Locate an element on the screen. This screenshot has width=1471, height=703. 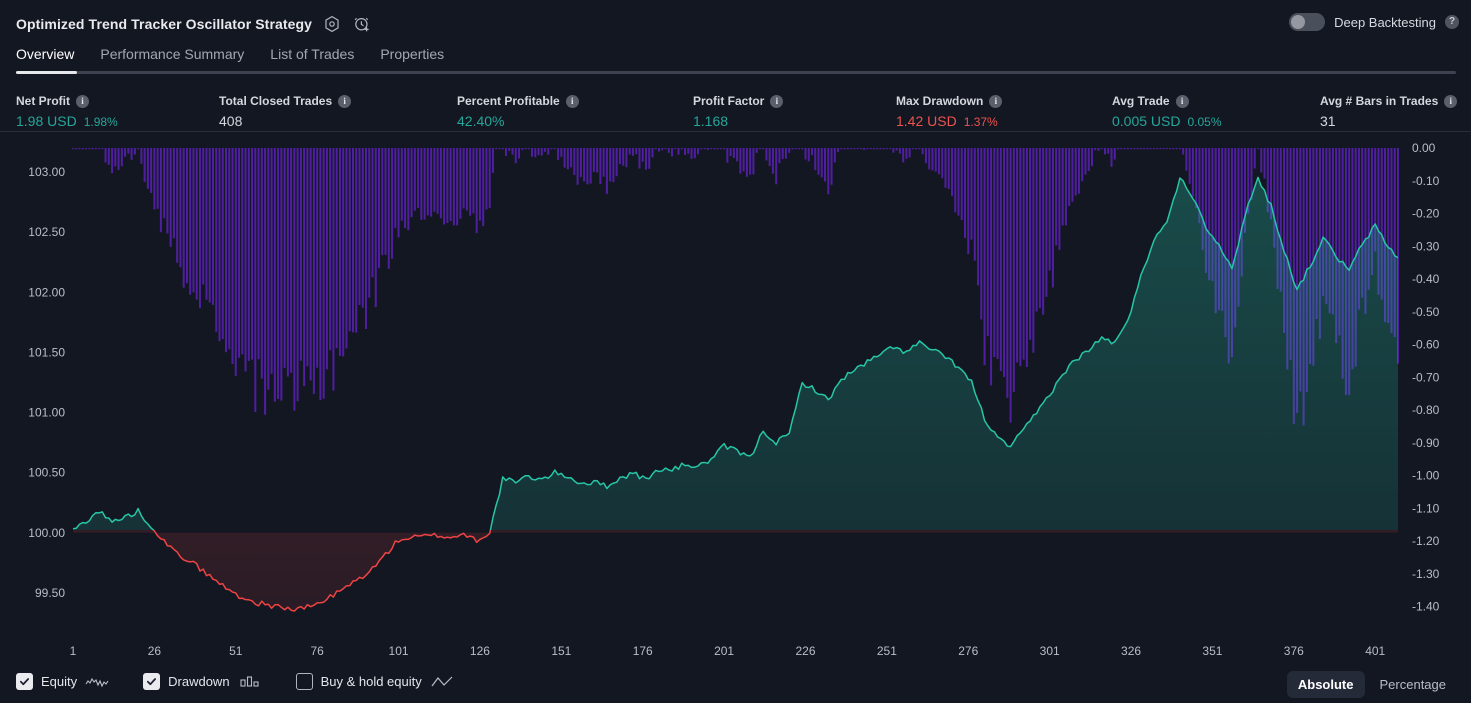
question-mark-icon: ? is located at coordinates (1452, 22).